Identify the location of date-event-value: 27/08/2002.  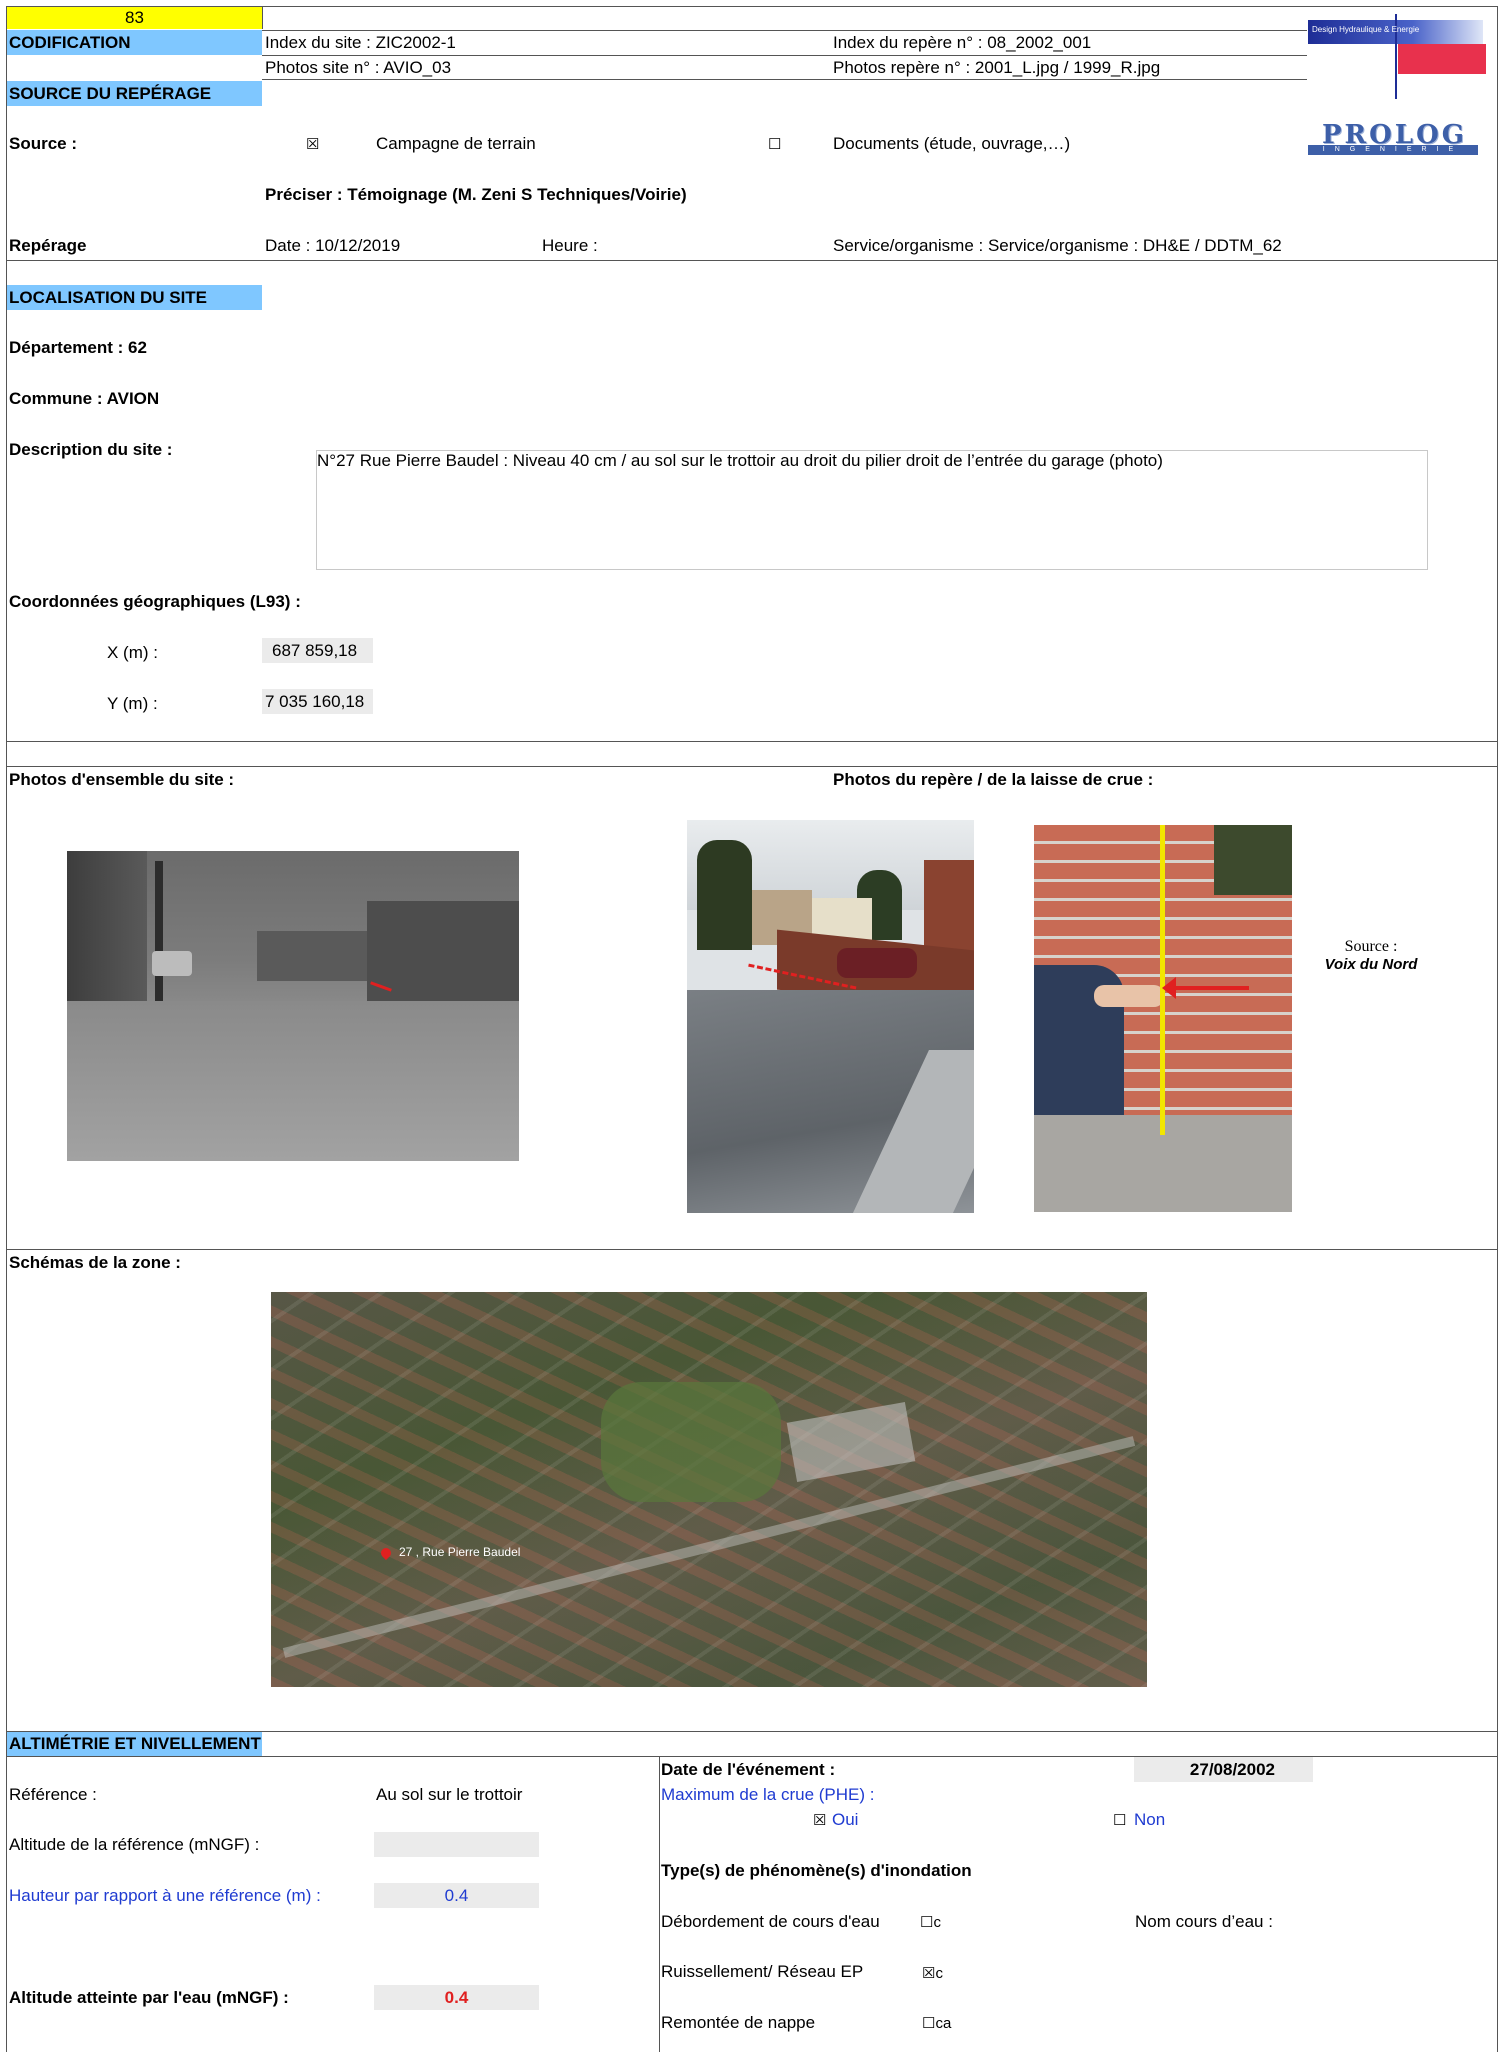
(1223, 1769).